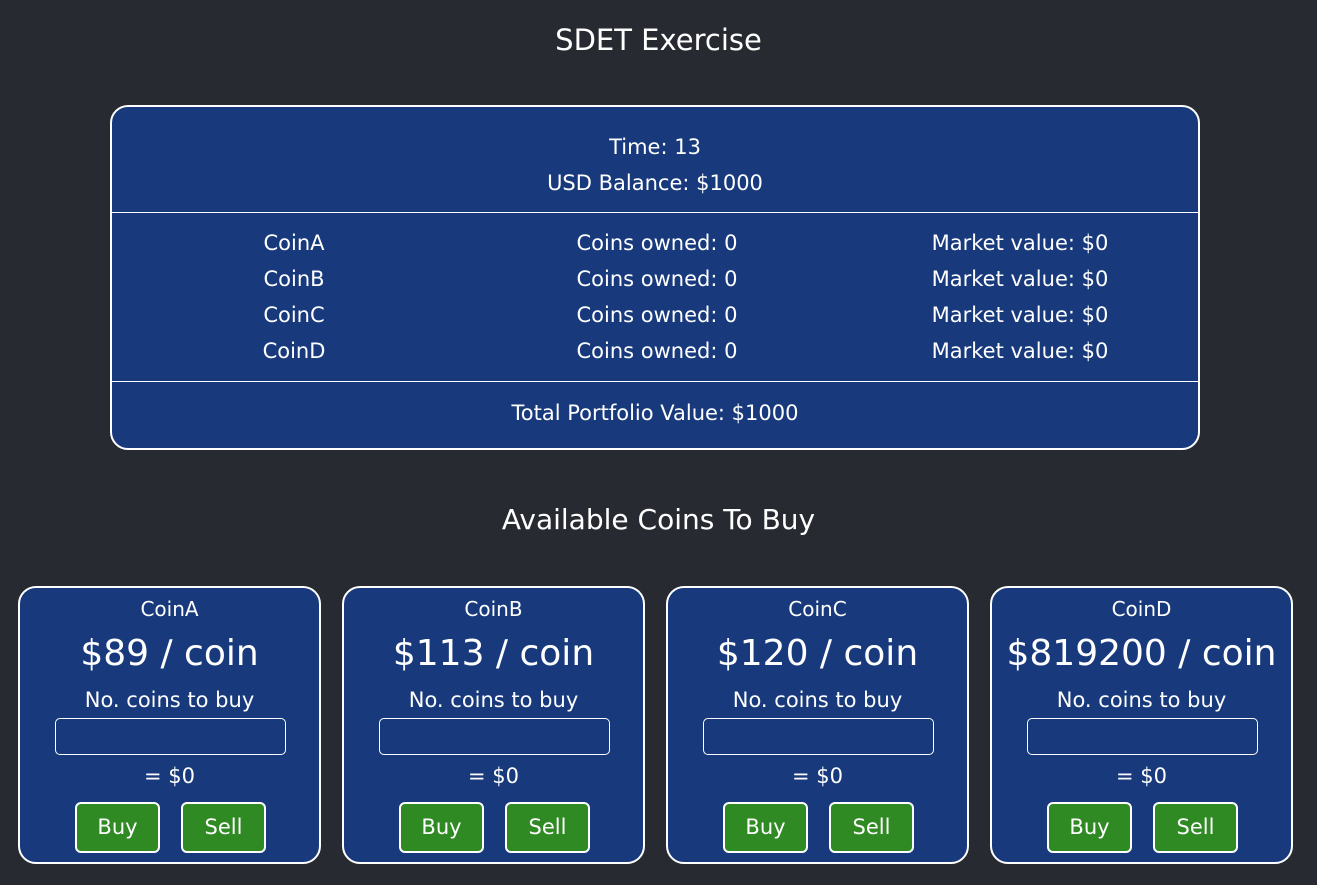 This screenshot has width=1317, height=885. I want to click on coin-name: CoinB, so click(493, 609).